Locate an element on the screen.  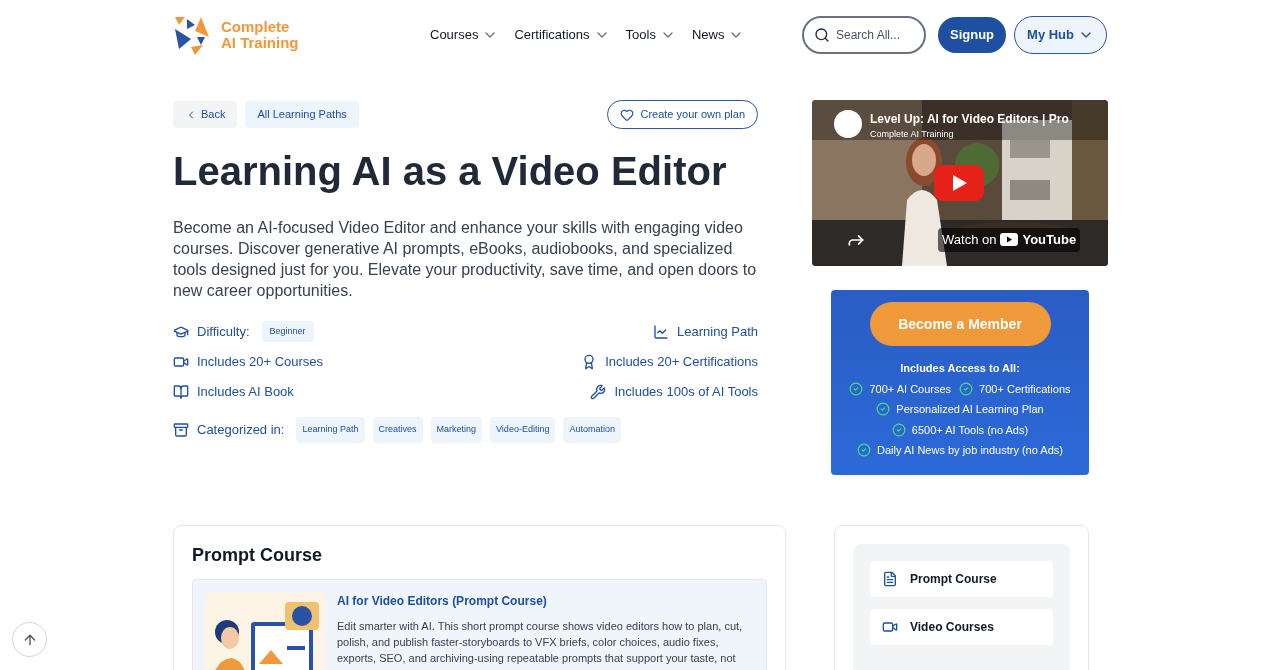
archive-icon is located at coordinates (181, 429).